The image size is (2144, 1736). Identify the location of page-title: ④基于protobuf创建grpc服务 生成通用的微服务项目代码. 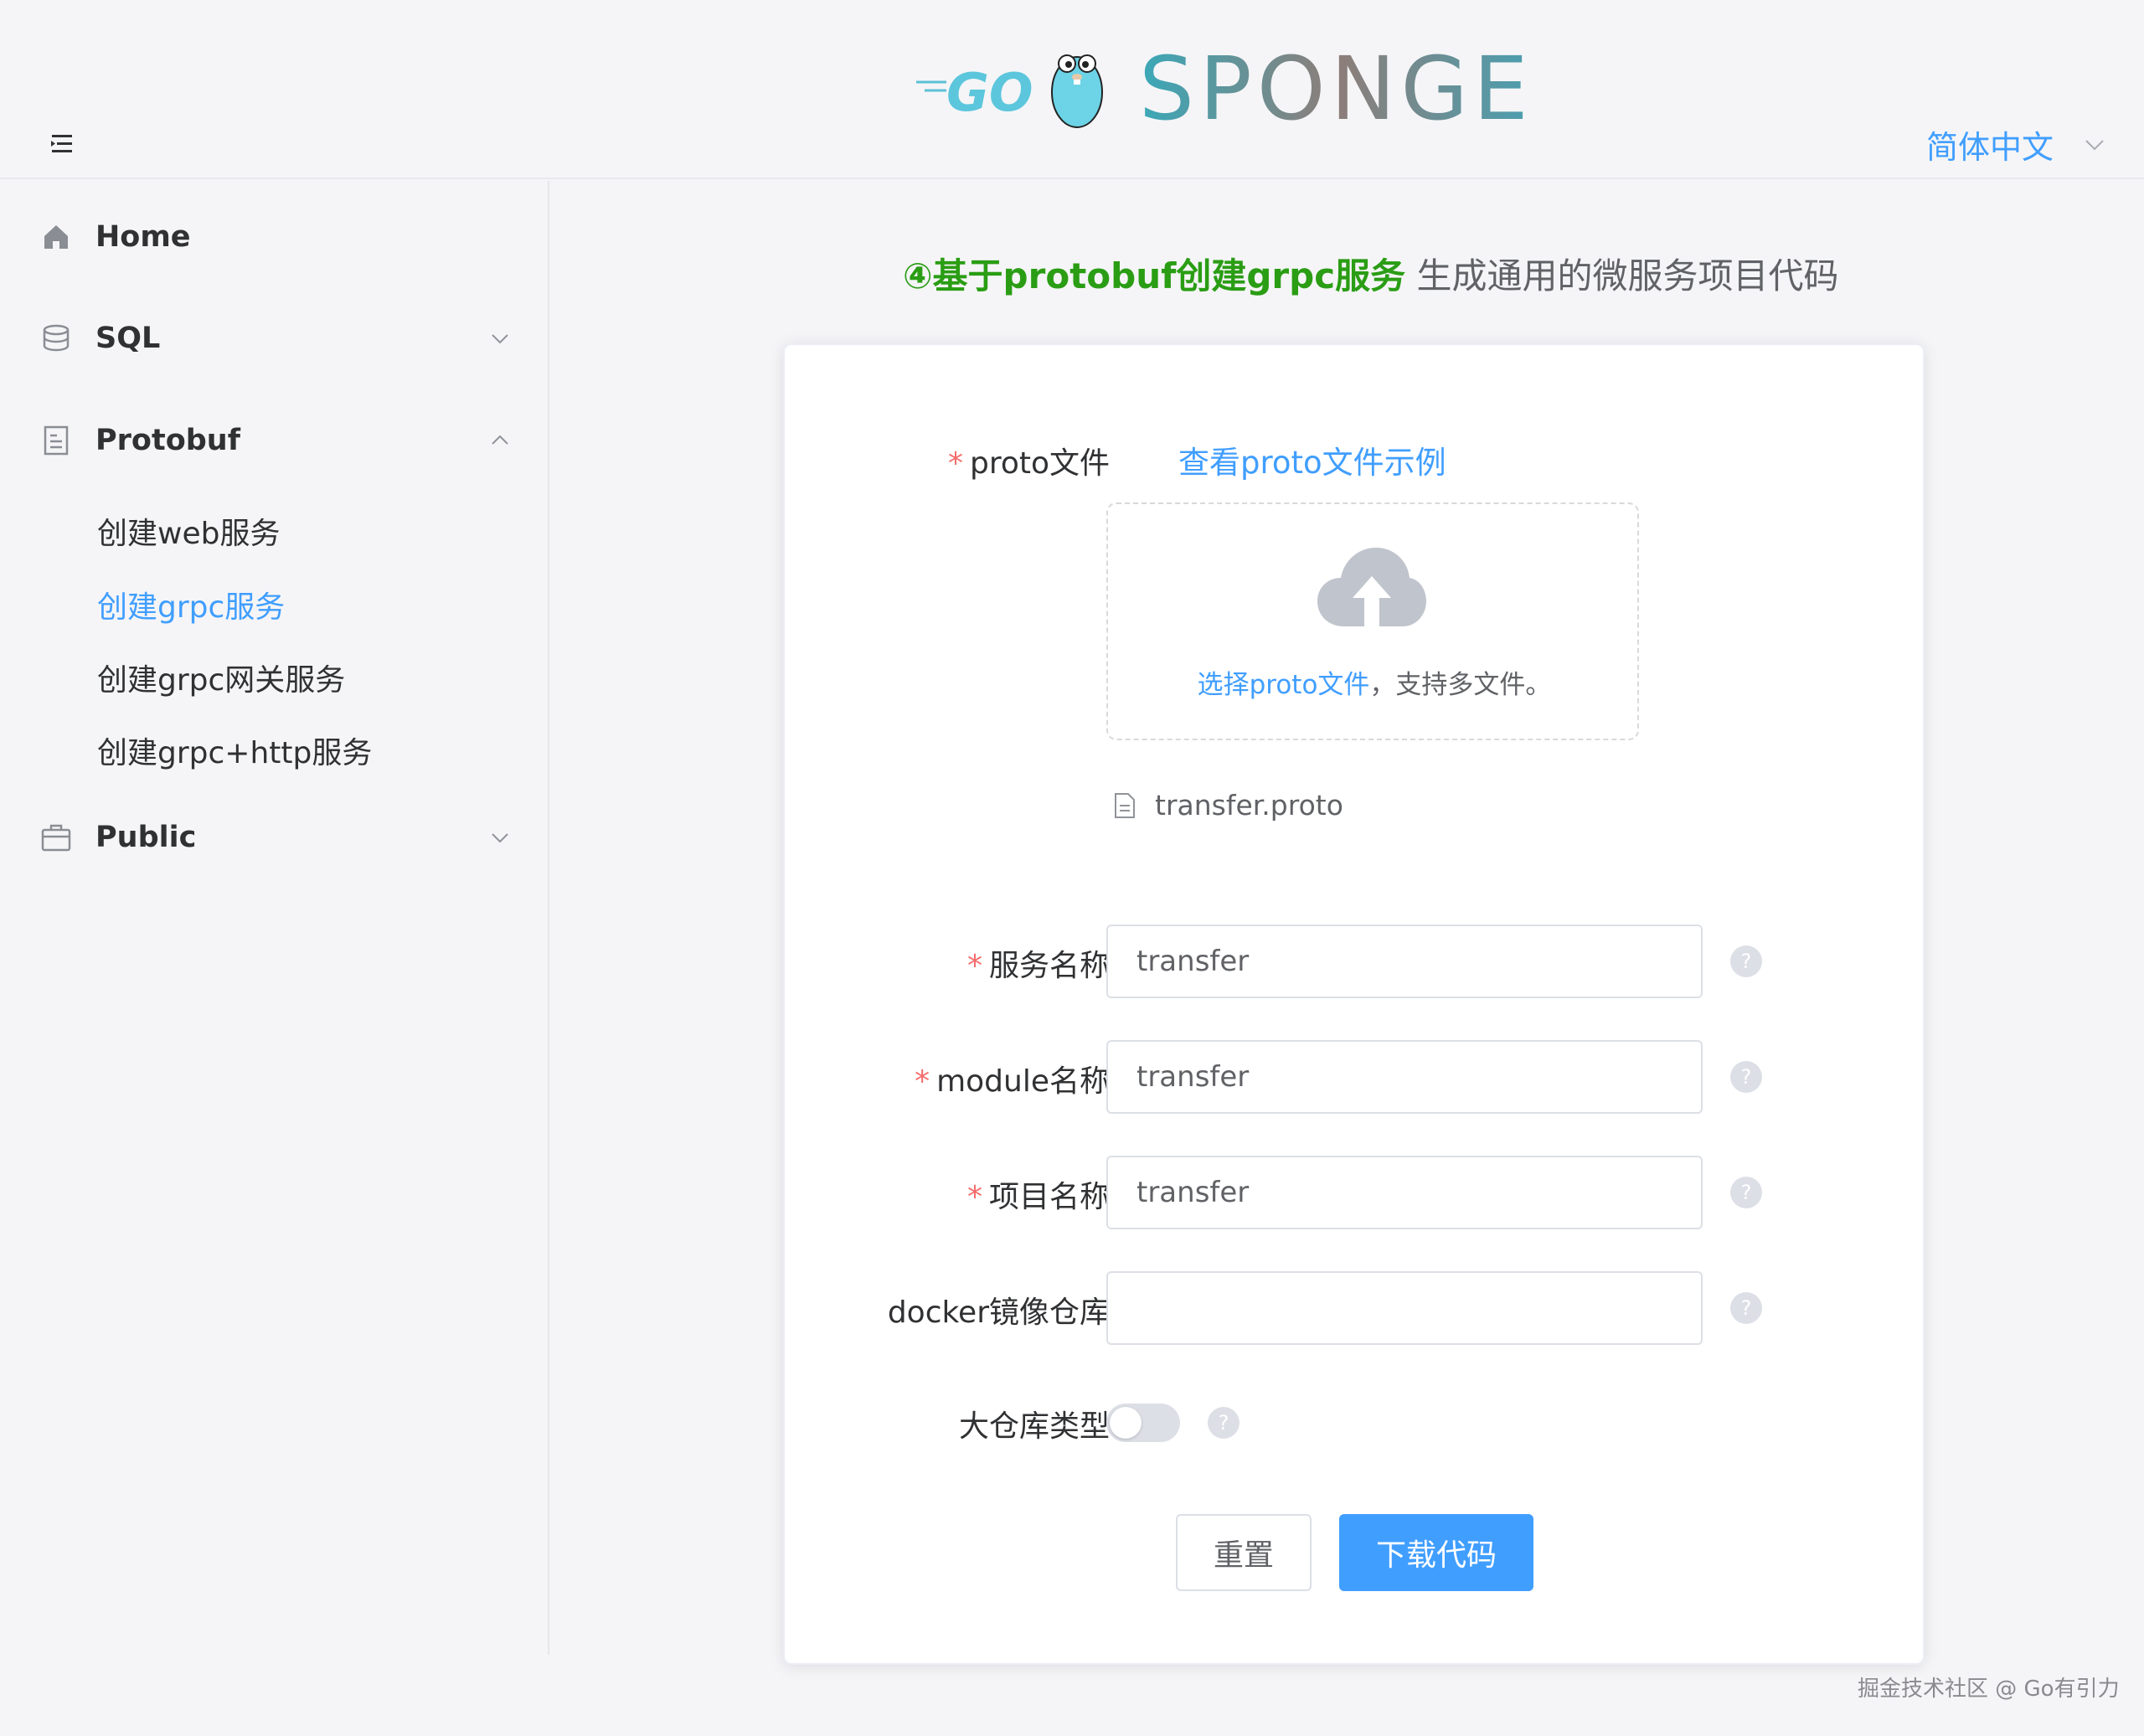
(1370, 273).